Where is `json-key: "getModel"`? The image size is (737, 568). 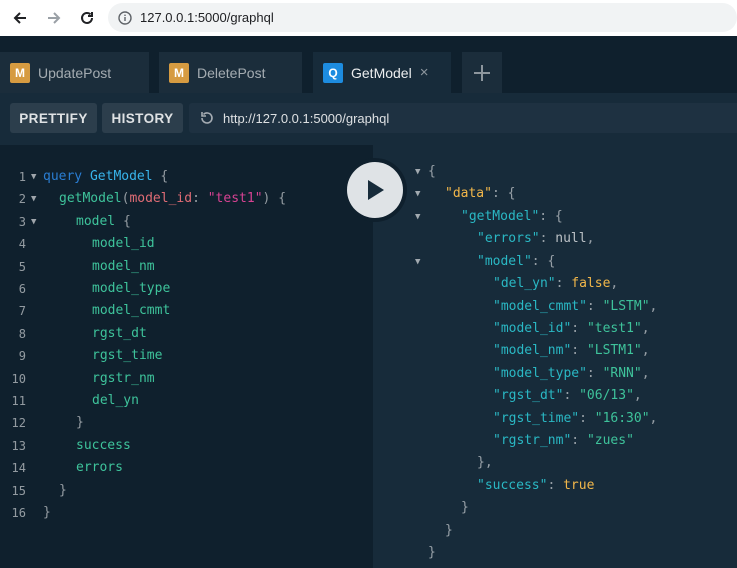 json-key: "getModel" is located at coordinates (500, 216).